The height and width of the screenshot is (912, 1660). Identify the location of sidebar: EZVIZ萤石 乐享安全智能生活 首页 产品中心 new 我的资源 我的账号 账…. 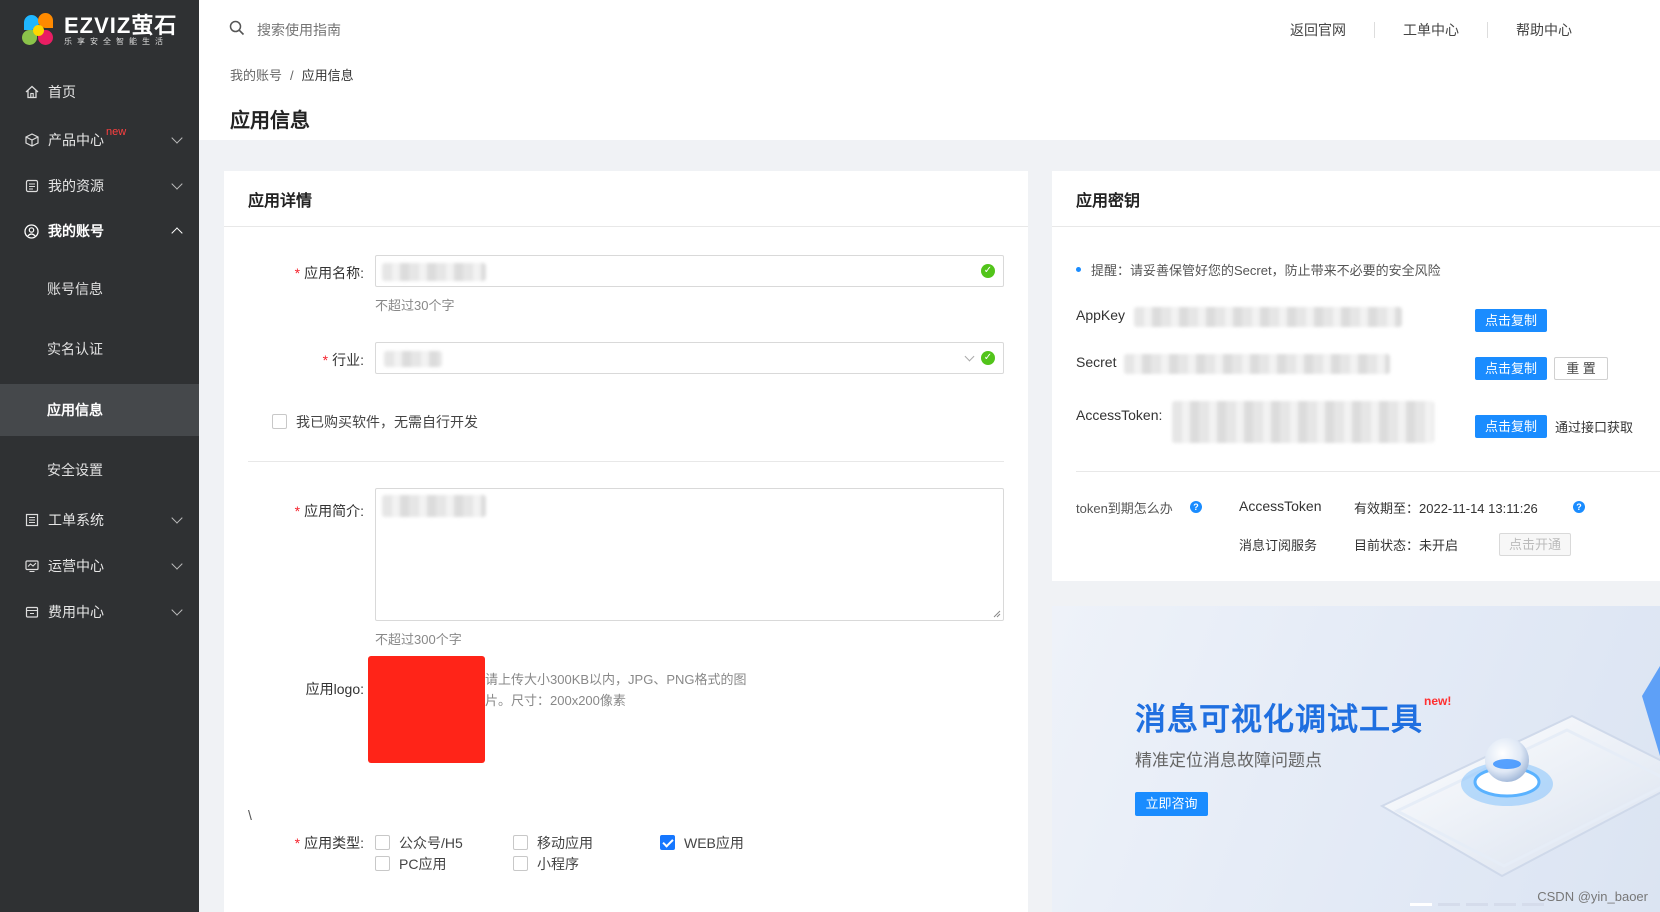
(99, 456).